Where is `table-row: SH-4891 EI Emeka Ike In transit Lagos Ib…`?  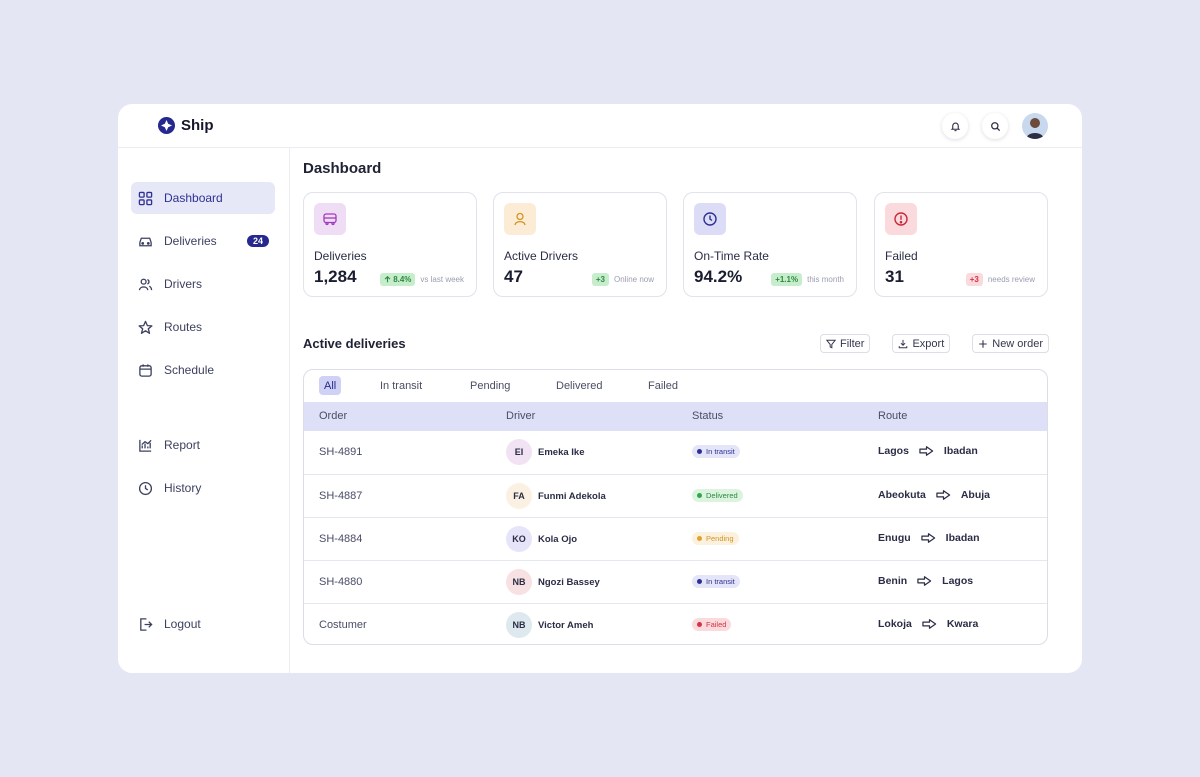 table-row: SH-4891 EI Emeka Ike In transit Lagos Ib… is located at coordinates (675, 452).